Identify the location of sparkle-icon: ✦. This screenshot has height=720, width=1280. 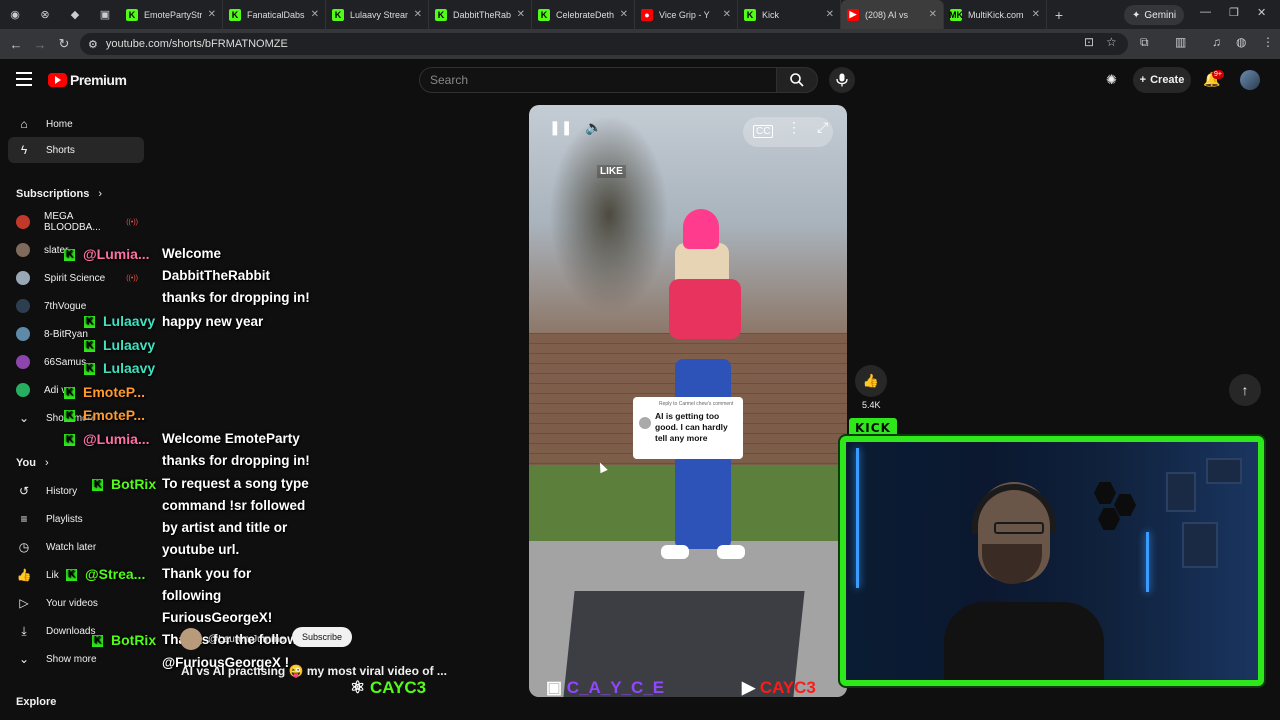
(1136, 15).